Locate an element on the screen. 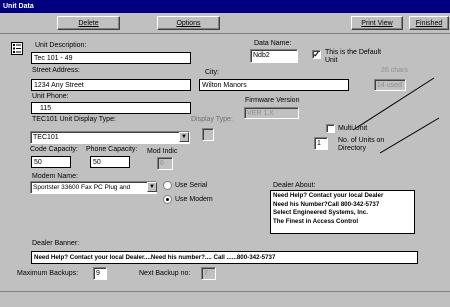 This screenshot has height=307, width=450. modem-name-value: Sportster 33600 Fax PC Plug and is located at coordinates (82, 187).